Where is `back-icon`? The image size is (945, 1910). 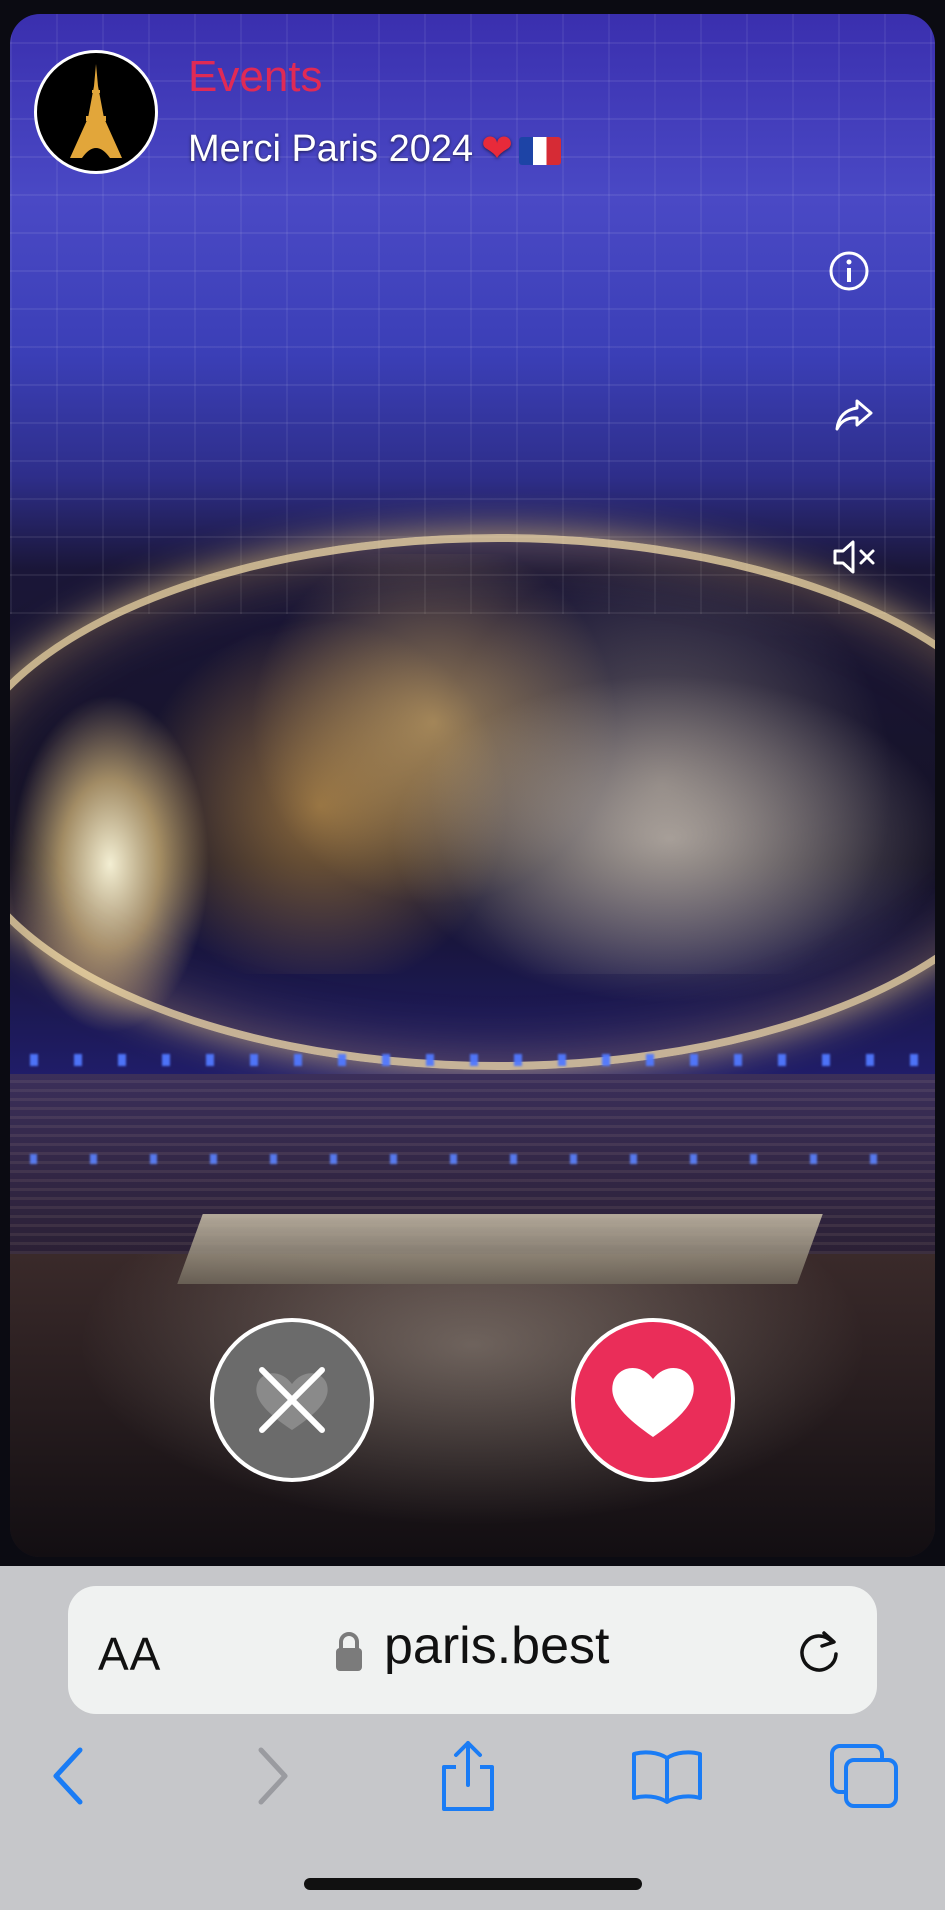 back-icon is located at coordinates (68, 1776).